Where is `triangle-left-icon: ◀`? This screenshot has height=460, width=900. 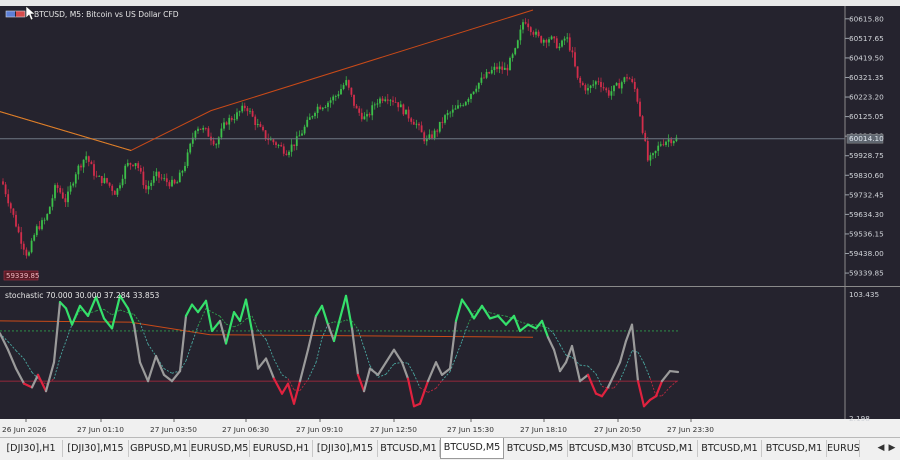 triangle-left-icon: ◀ is located at coordinates (881, 448).